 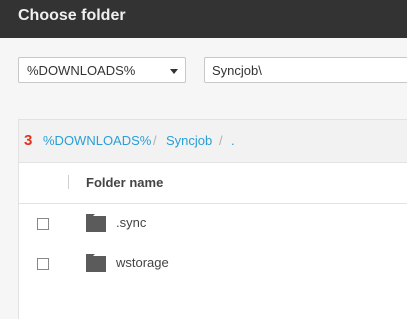 What do you see at coordinates (28, 140) in the screenshot?
I see `notification-badge: 3` at bounding box center [28, 140].